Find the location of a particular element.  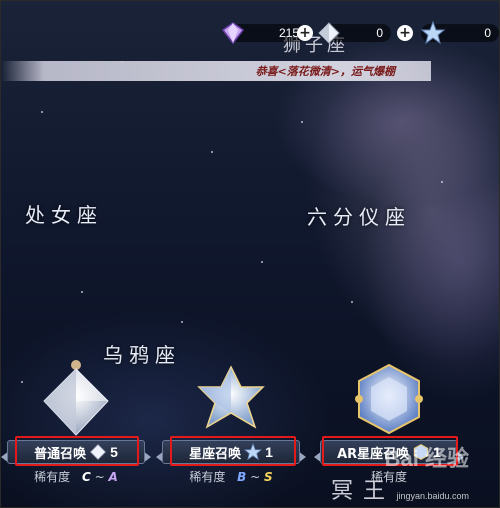

rarity-min: B is located at coordinates (242, 477).